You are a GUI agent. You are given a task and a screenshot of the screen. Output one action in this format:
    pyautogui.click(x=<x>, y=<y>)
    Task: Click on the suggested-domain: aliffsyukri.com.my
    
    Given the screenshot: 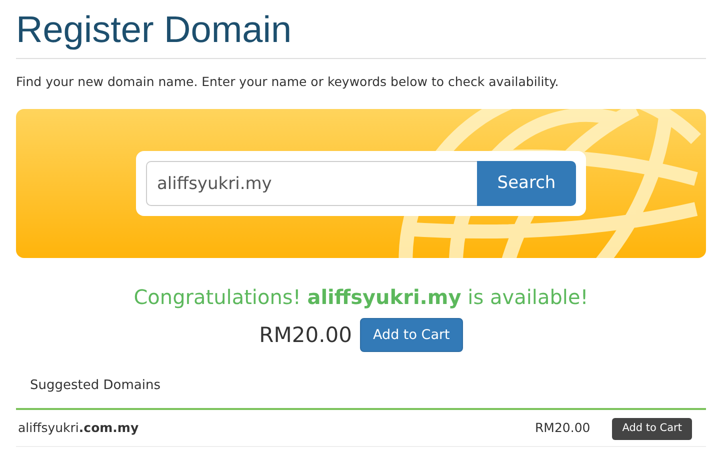 What is the action you would take?
    pyautogui.click(x=79, y=428)
    